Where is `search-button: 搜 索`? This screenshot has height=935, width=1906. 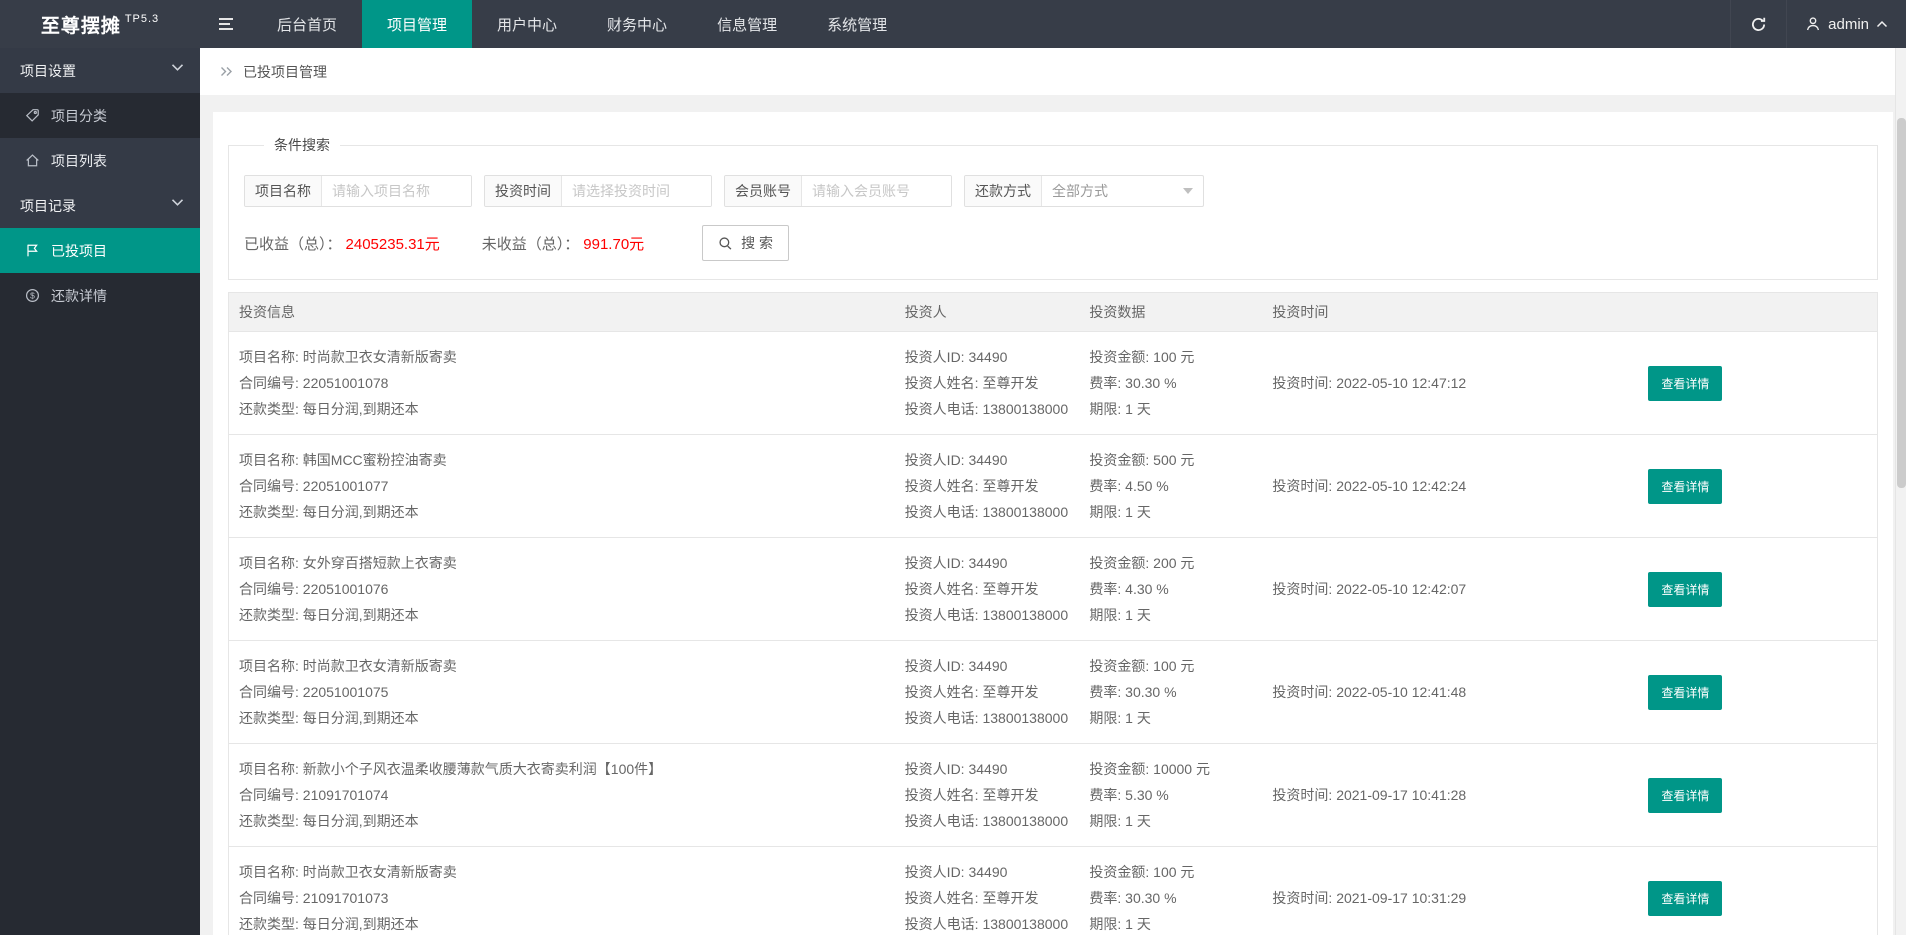 search-button: 搜 索 is located at coordinates (746, 243).